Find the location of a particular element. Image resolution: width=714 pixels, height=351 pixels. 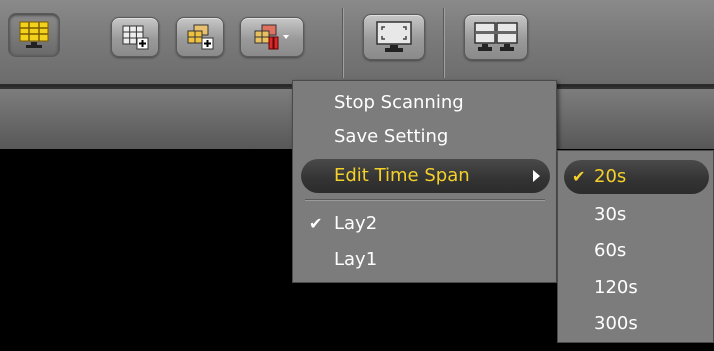

monitor-grid-button is located at coordinates (34, 35).